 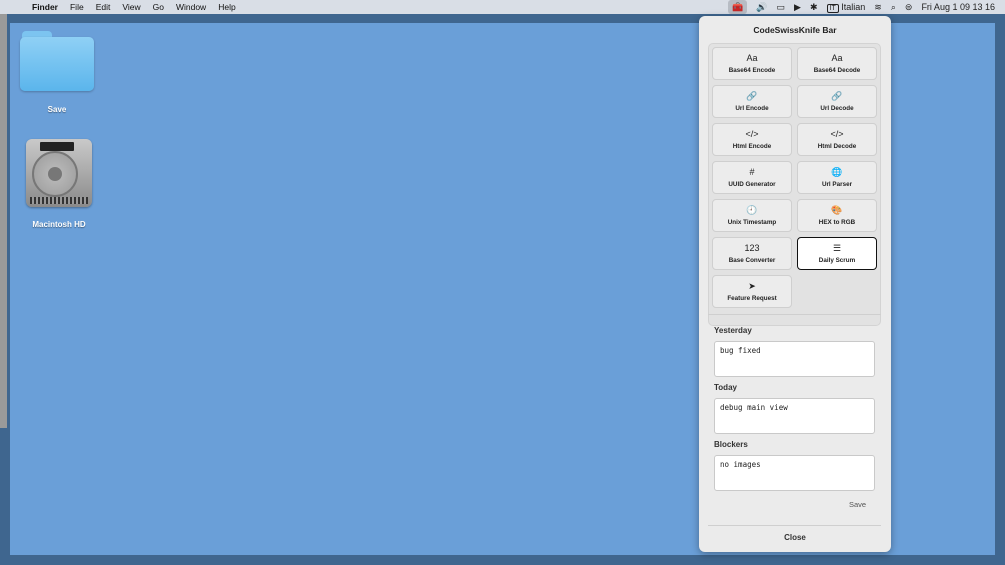 What do you see at coordinates (752, 215) in the screenshot?
I see `tool-unix-timestamp: 🕘 Unix Timestamp` at bounding box center [752, 215].